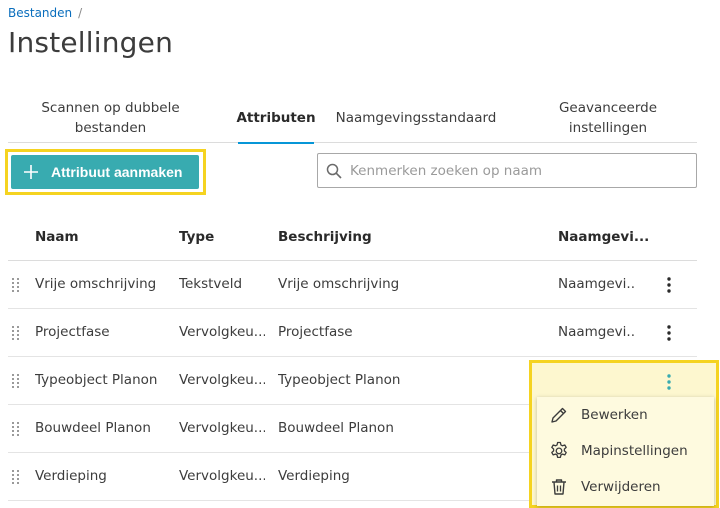 The width and height of the screenshot is (720, 508). I want to click on tab-naming-standard: Naamgevingsstandaard, so click(416, 118).